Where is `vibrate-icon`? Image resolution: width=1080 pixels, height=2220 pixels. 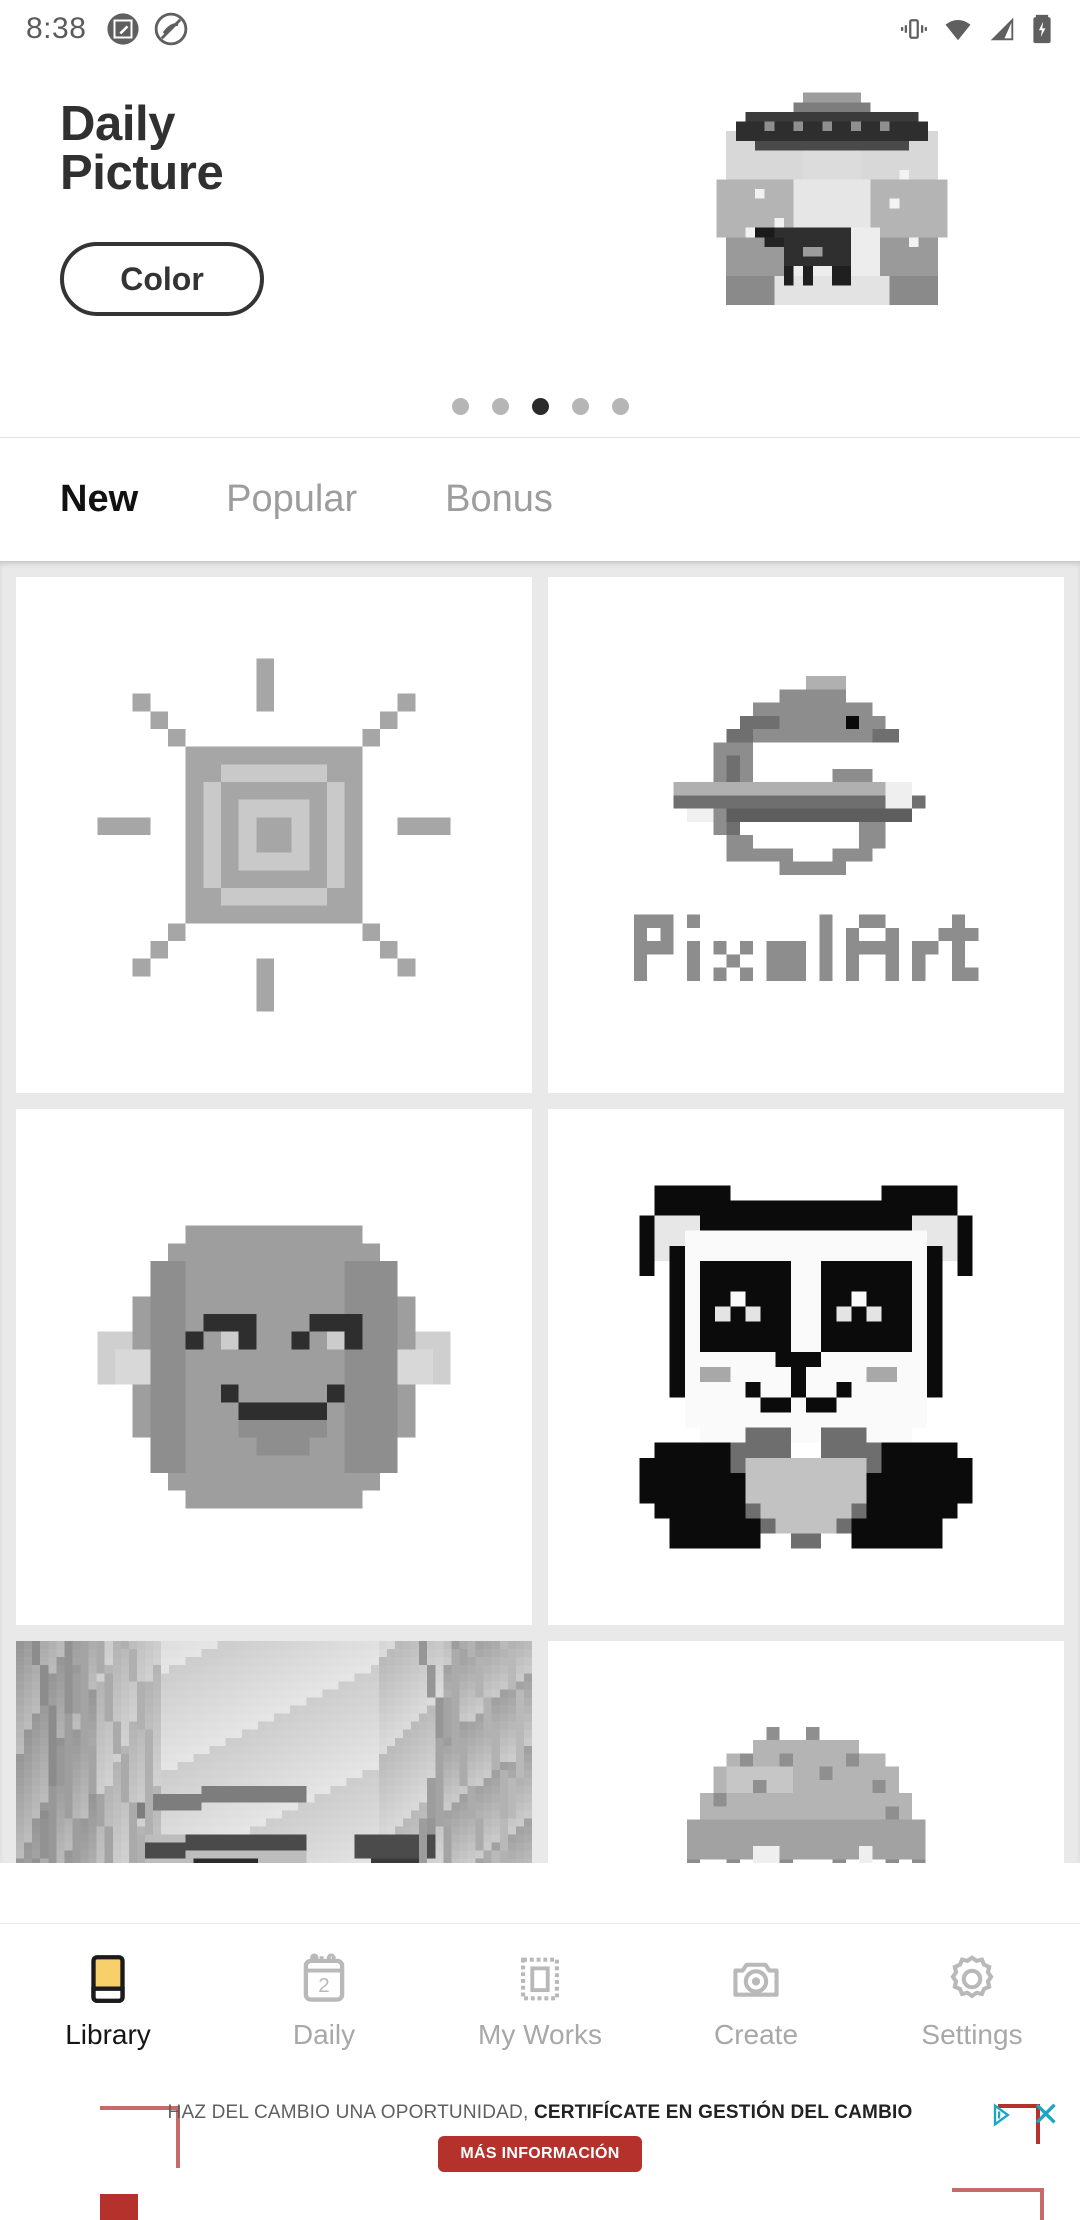 vibrate-icon is located at coordinates (914, 29).